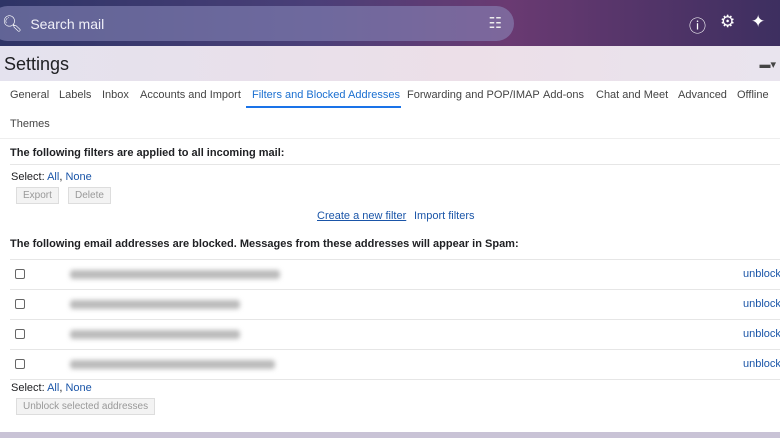  Describe the element at coordinates (758, 22) in the screenshot. I see `sparkle-icon: ✦` at that location.